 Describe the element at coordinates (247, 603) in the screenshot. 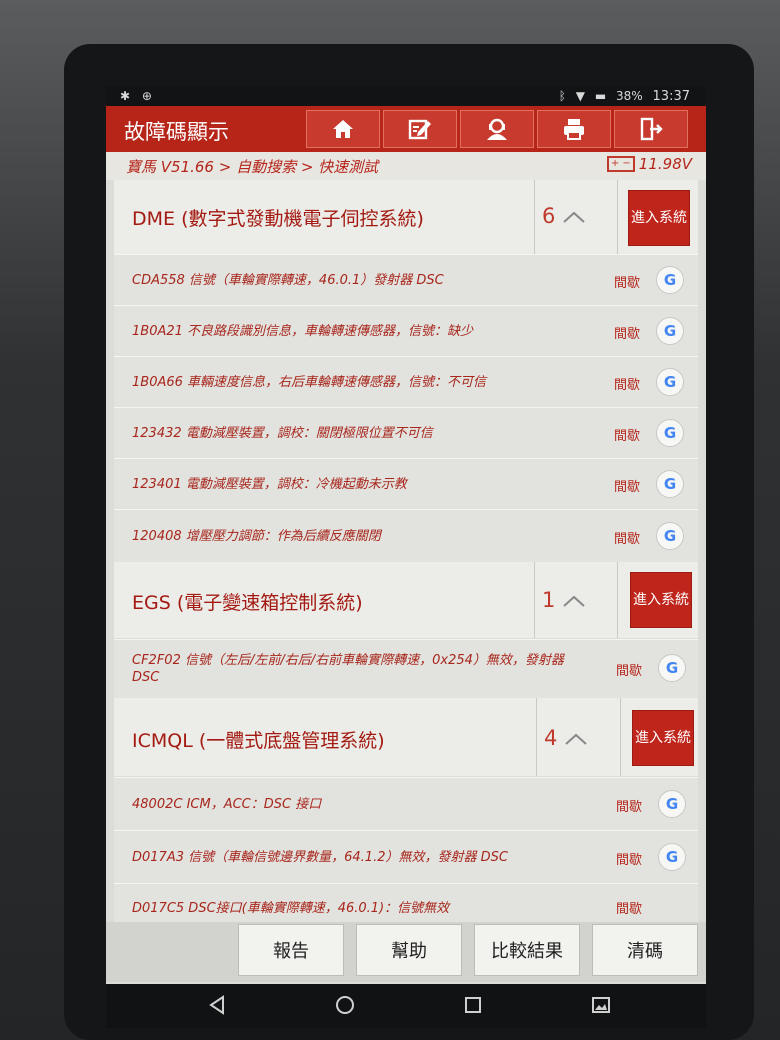

I see `system-name: EGS (電子變速箱控制系統)` at that location.